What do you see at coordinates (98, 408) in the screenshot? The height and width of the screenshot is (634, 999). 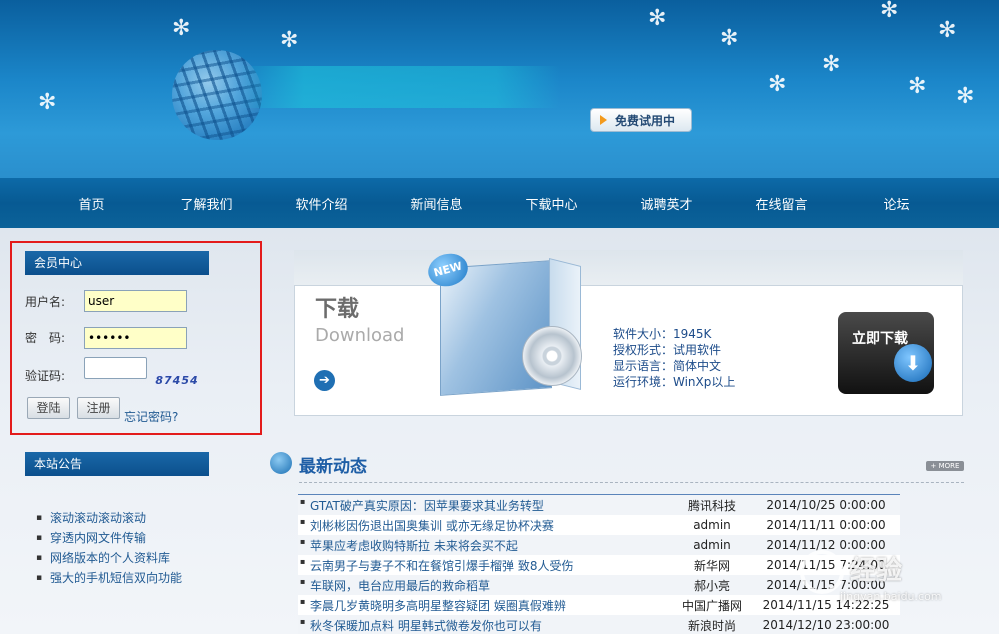 I see `register-button: 注册` at bounding box center [98, 408].